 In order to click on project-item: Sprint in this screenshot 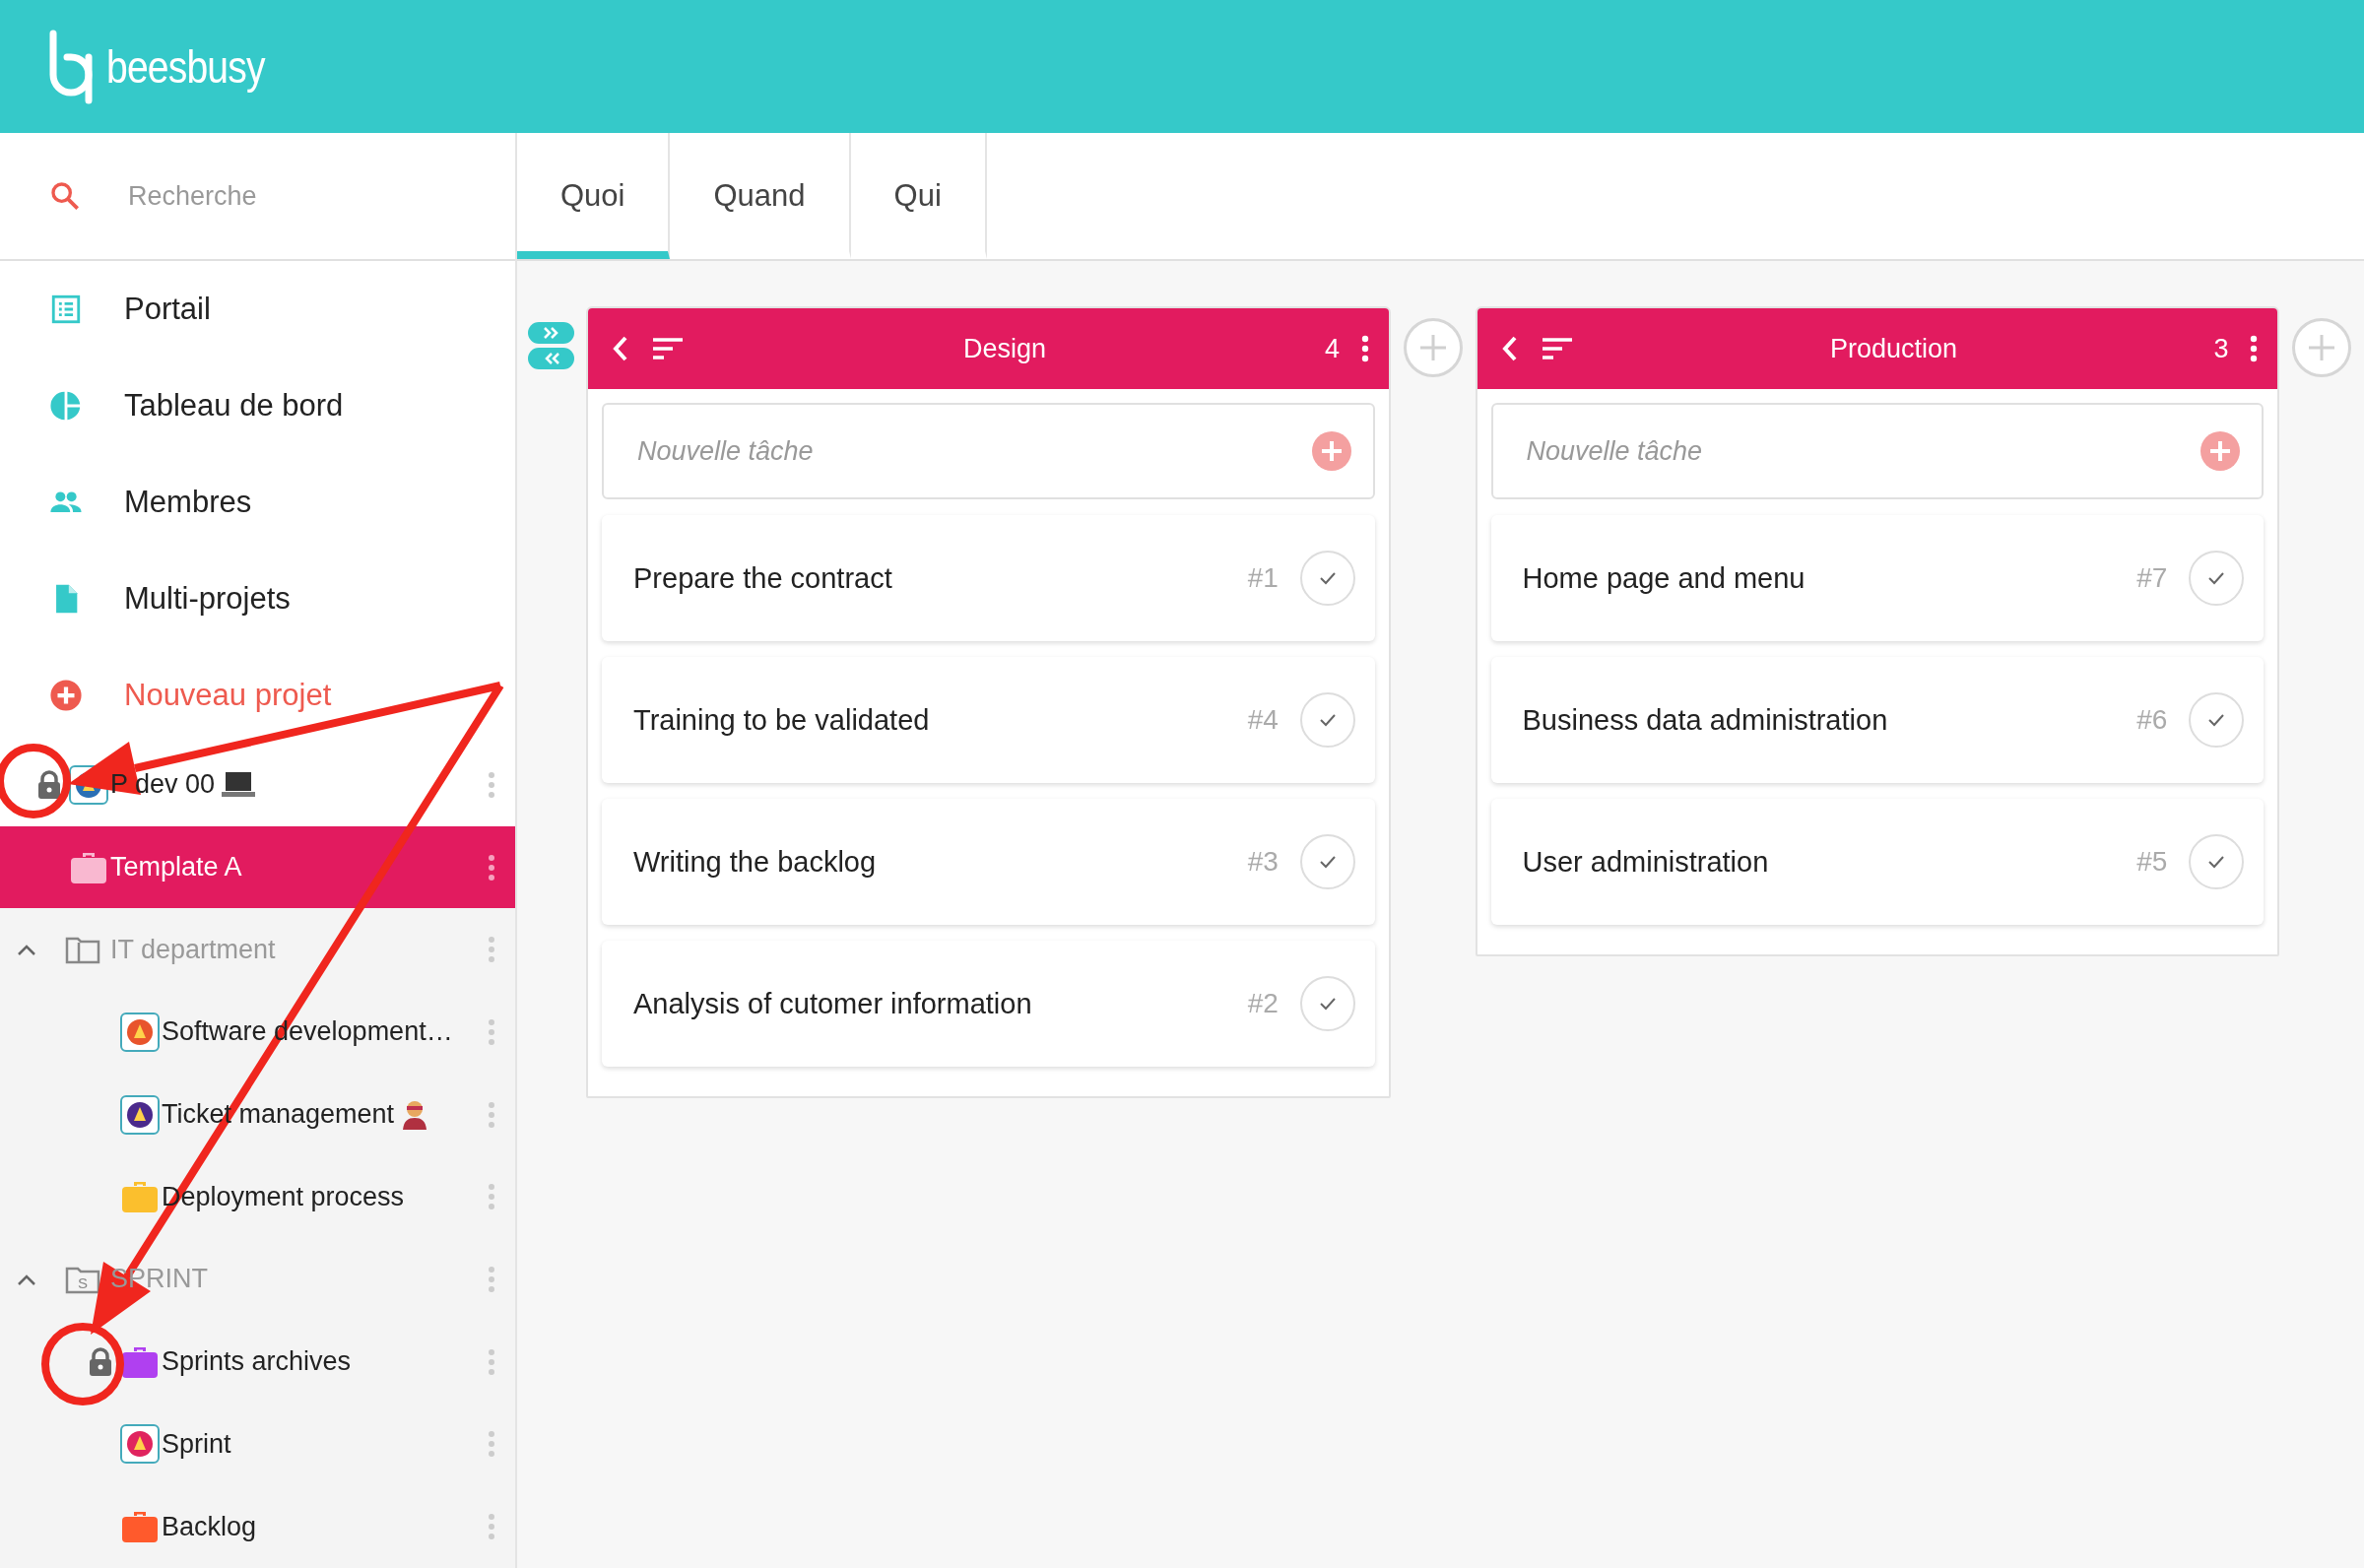, I will do `click(257, 1445)`.